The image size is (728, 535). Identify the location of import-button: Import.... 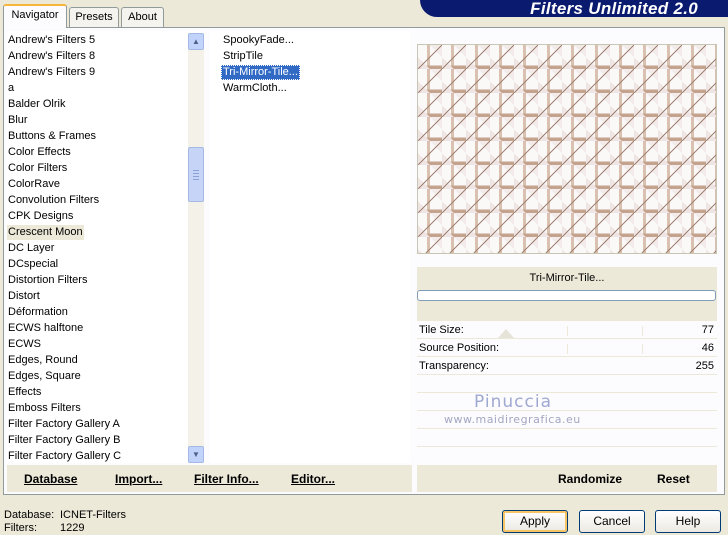
(138, 479).